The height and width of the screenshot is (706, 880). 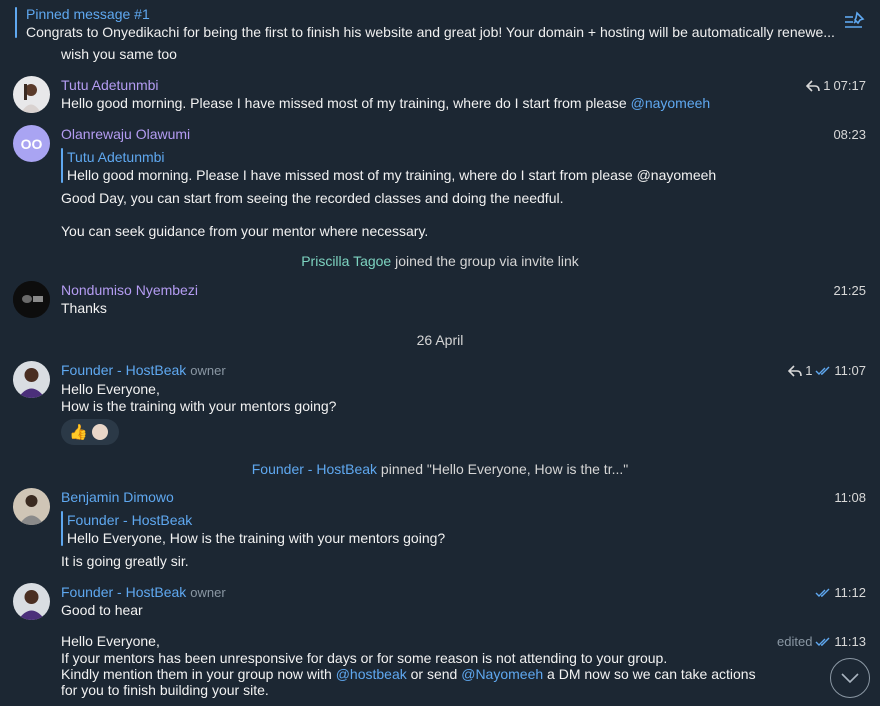 What do you see at coordinates (849, 134) in the screenshot?
I see `message-time: 08:23` at bounding box center [849, 134].